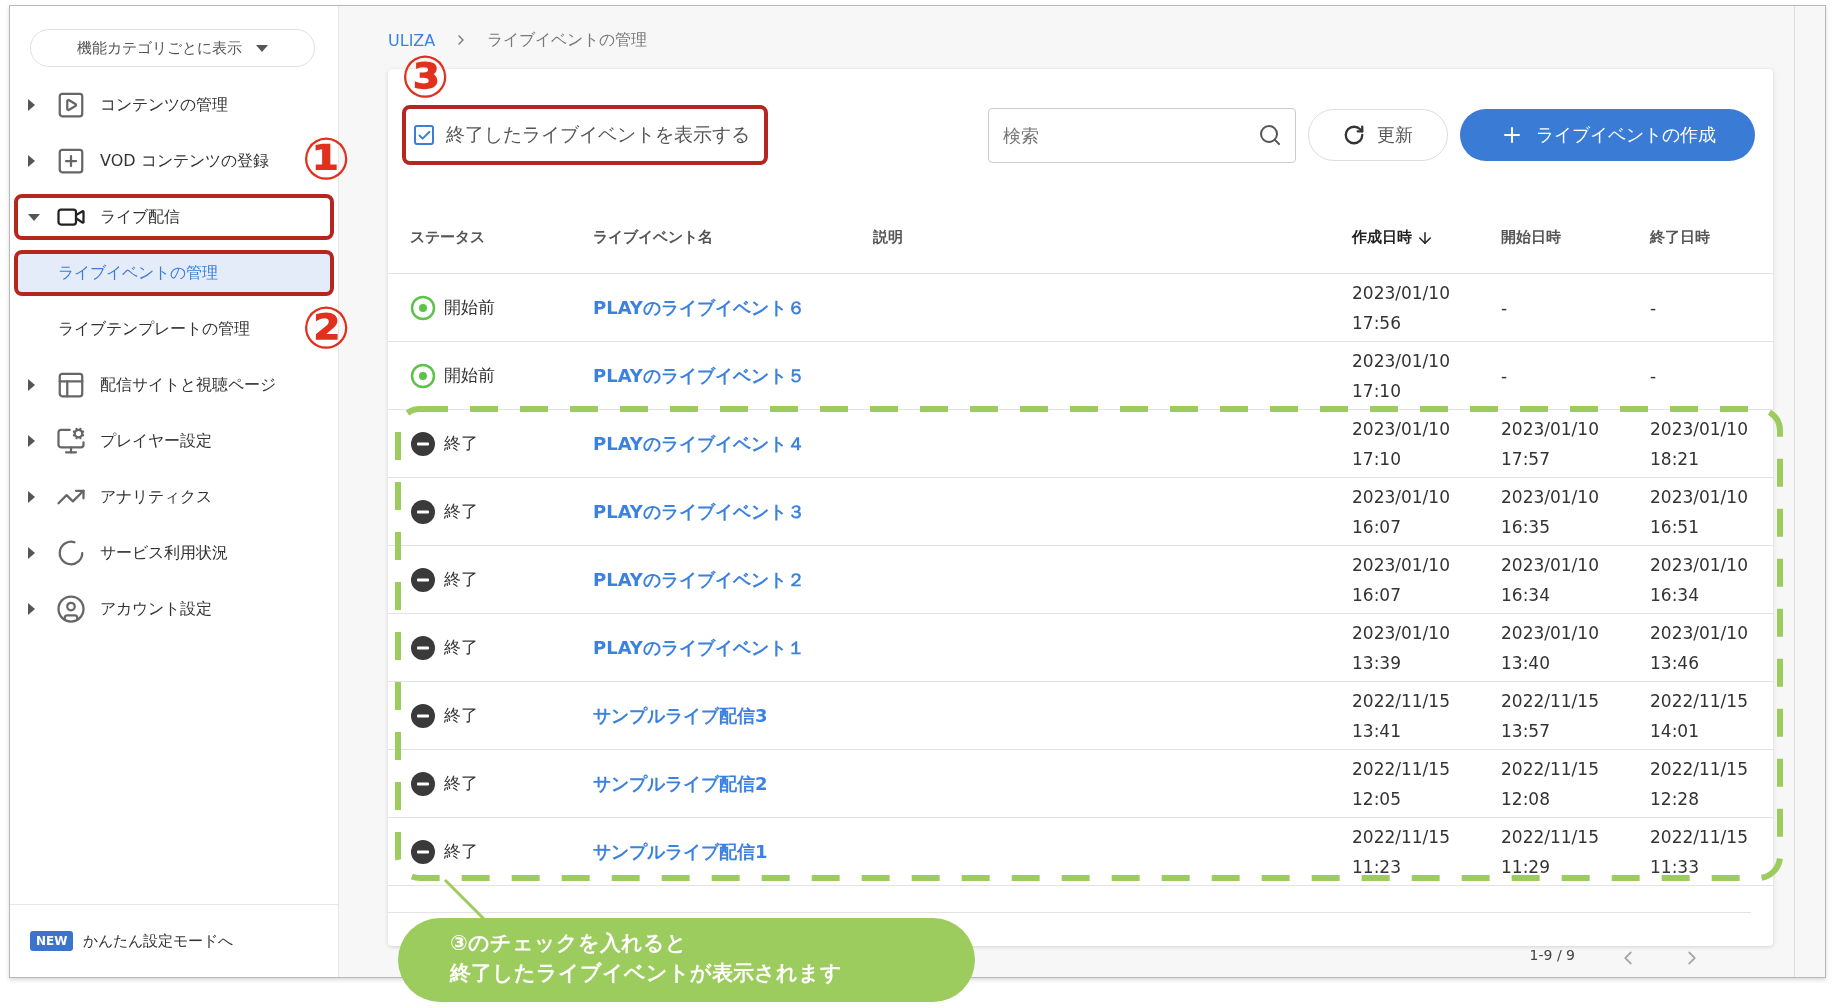 The width and height of the screenshot is (1836, 1008). What do you see at coordinates (888, 237) in the screenshot?
I see `column-header: 説明` at bounding box center [888, 237].